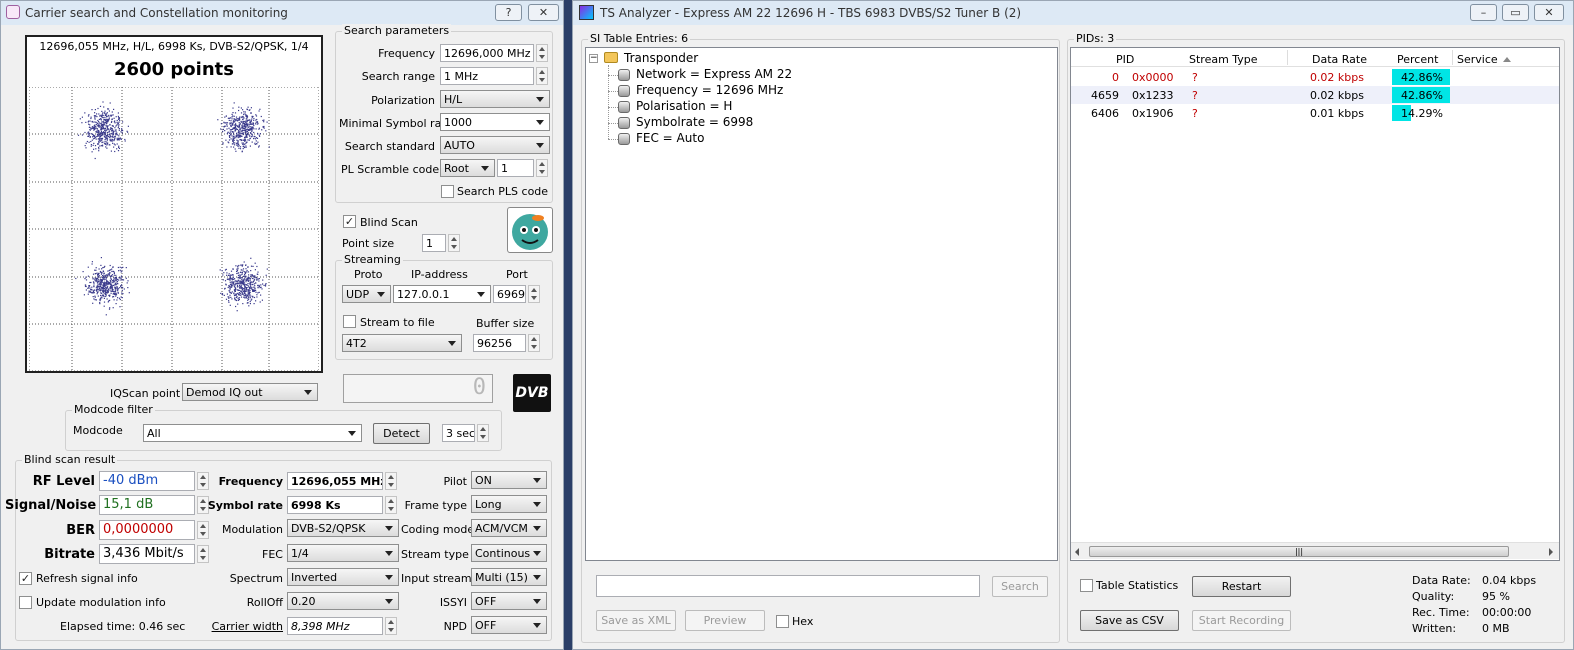 Image resolution: width=1574 pixels, height=650 pixels. I want to click on issyi-select: OFF, so click(509, 601).